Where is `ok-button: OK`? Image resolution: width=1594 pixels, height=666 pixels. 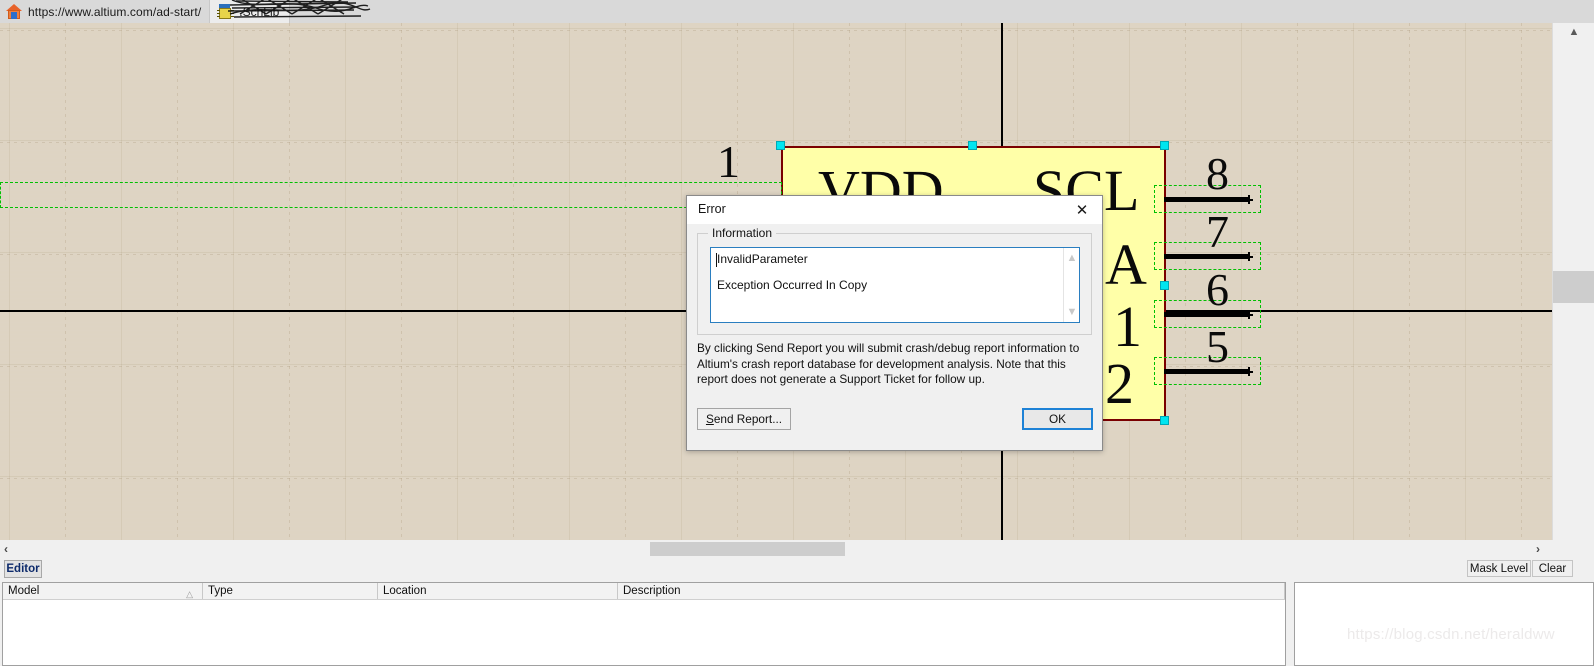
ok-button: OK is located at coordinates (1057, 419).